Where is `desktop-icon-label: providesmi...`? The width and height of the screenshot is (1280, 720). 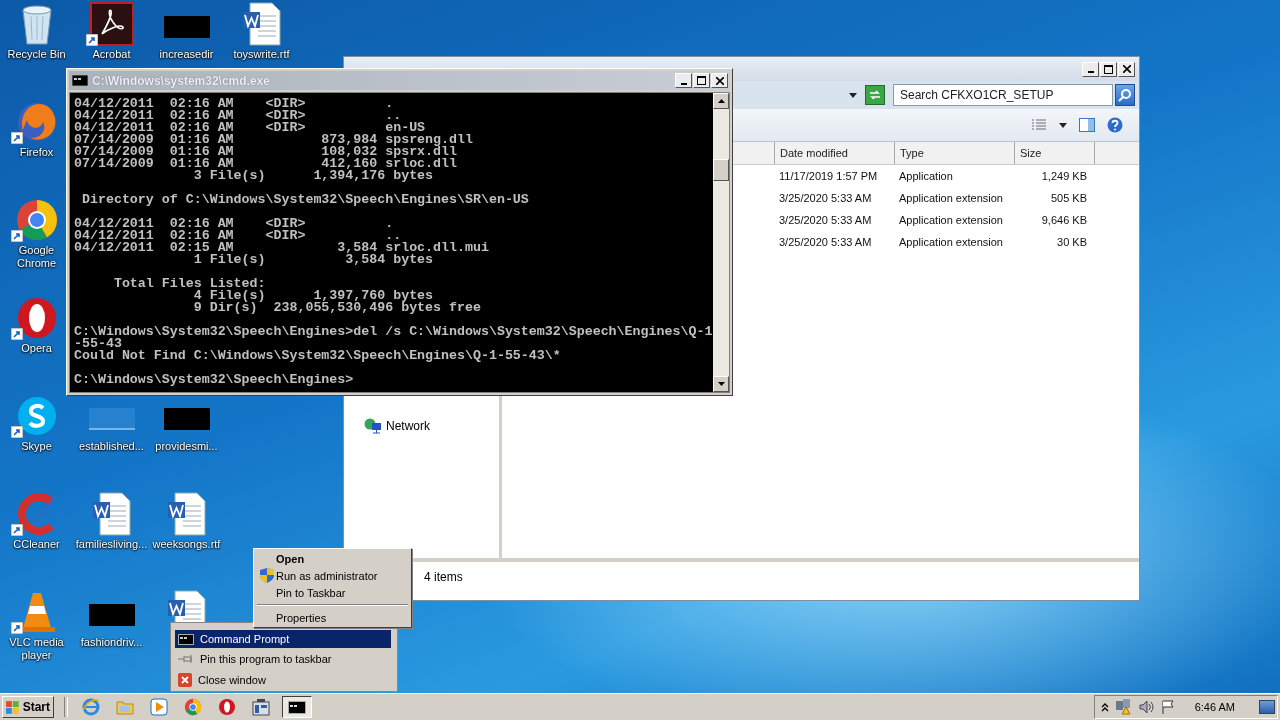
desktop-icon-label: providesmi... is located at coordinates (186, 446).